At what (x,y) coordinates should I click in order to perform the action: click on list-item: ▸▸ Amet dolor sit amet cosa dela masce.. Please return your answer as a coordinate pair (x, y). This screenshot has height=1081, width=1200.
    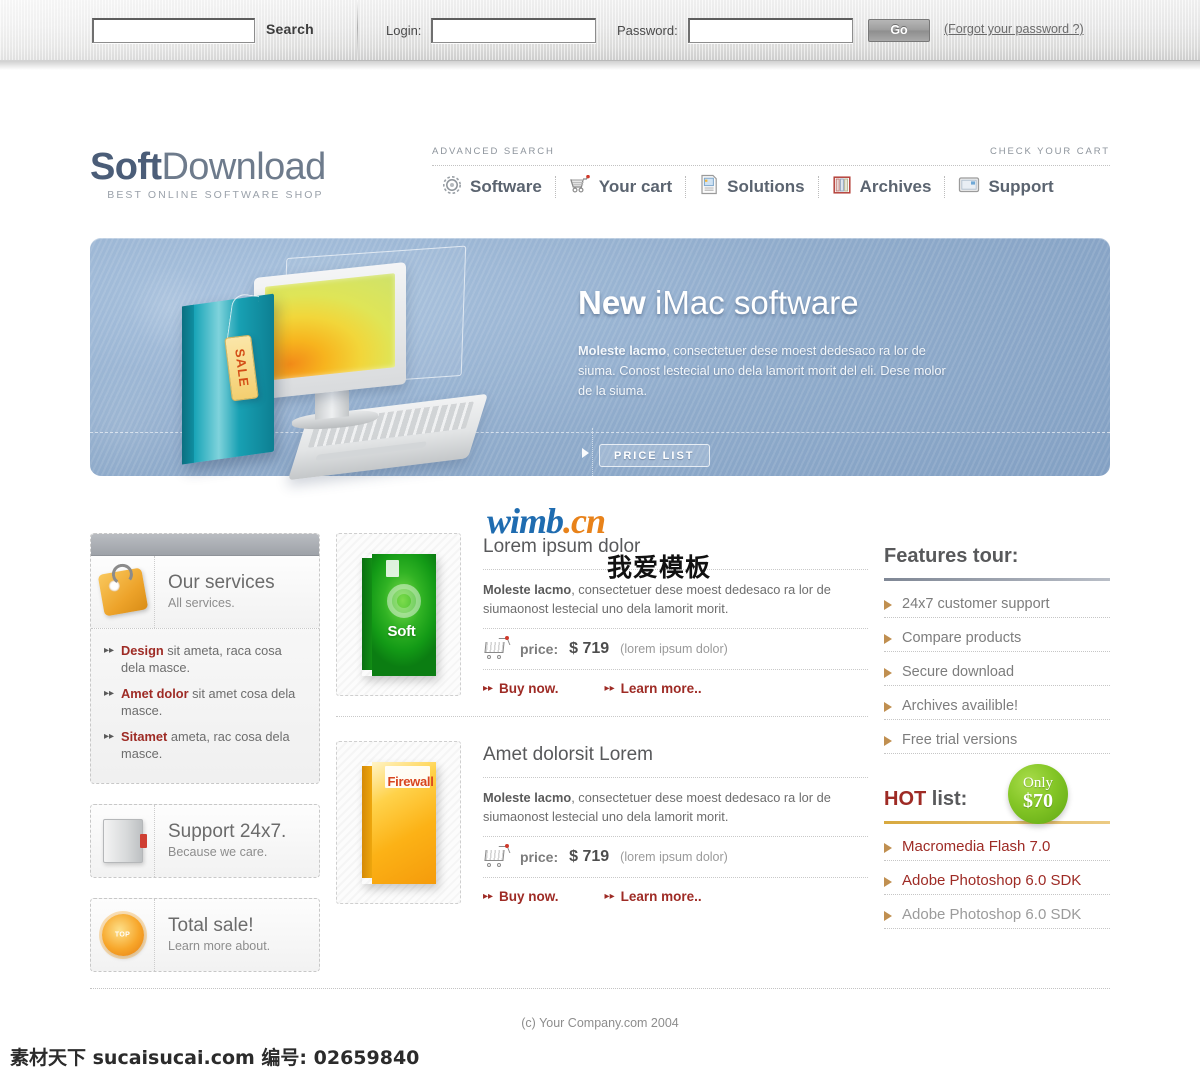
    Looking at the image, I should click on (205, 702).